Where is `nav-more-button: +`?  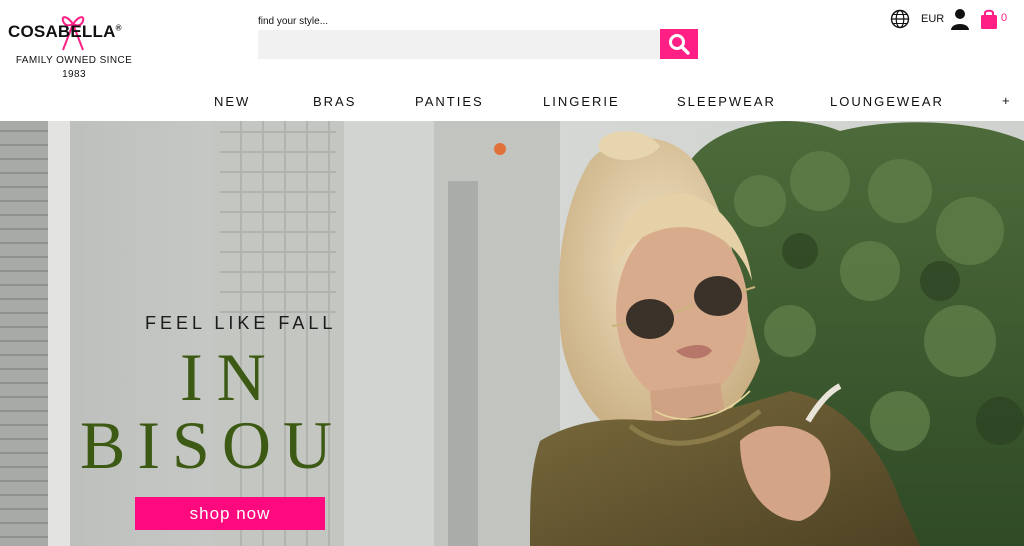
nav-more-button: + is located at coordinates (1006, 100).